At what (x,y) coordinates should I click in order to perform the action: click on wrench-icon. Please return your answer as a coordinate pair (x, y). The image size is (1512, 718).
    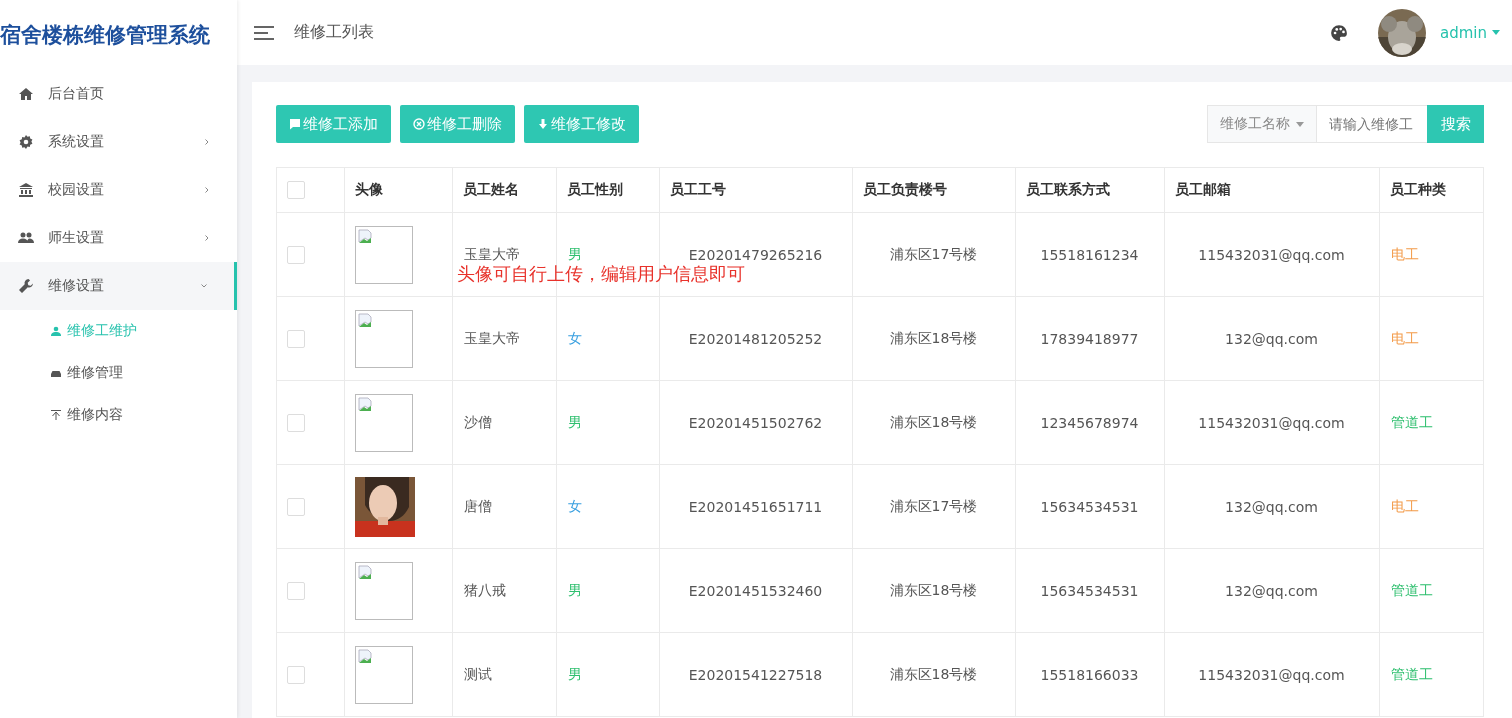
    Looking at the image, I should click on (26, 286).